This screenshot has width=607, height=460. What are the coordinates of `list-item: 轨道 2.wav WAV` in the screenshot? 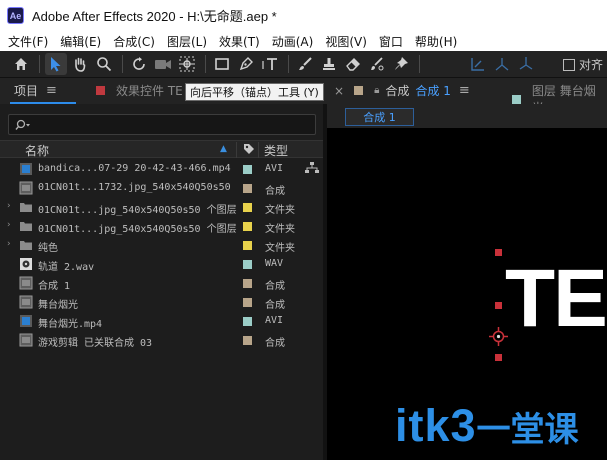 It's located at (161, 264).